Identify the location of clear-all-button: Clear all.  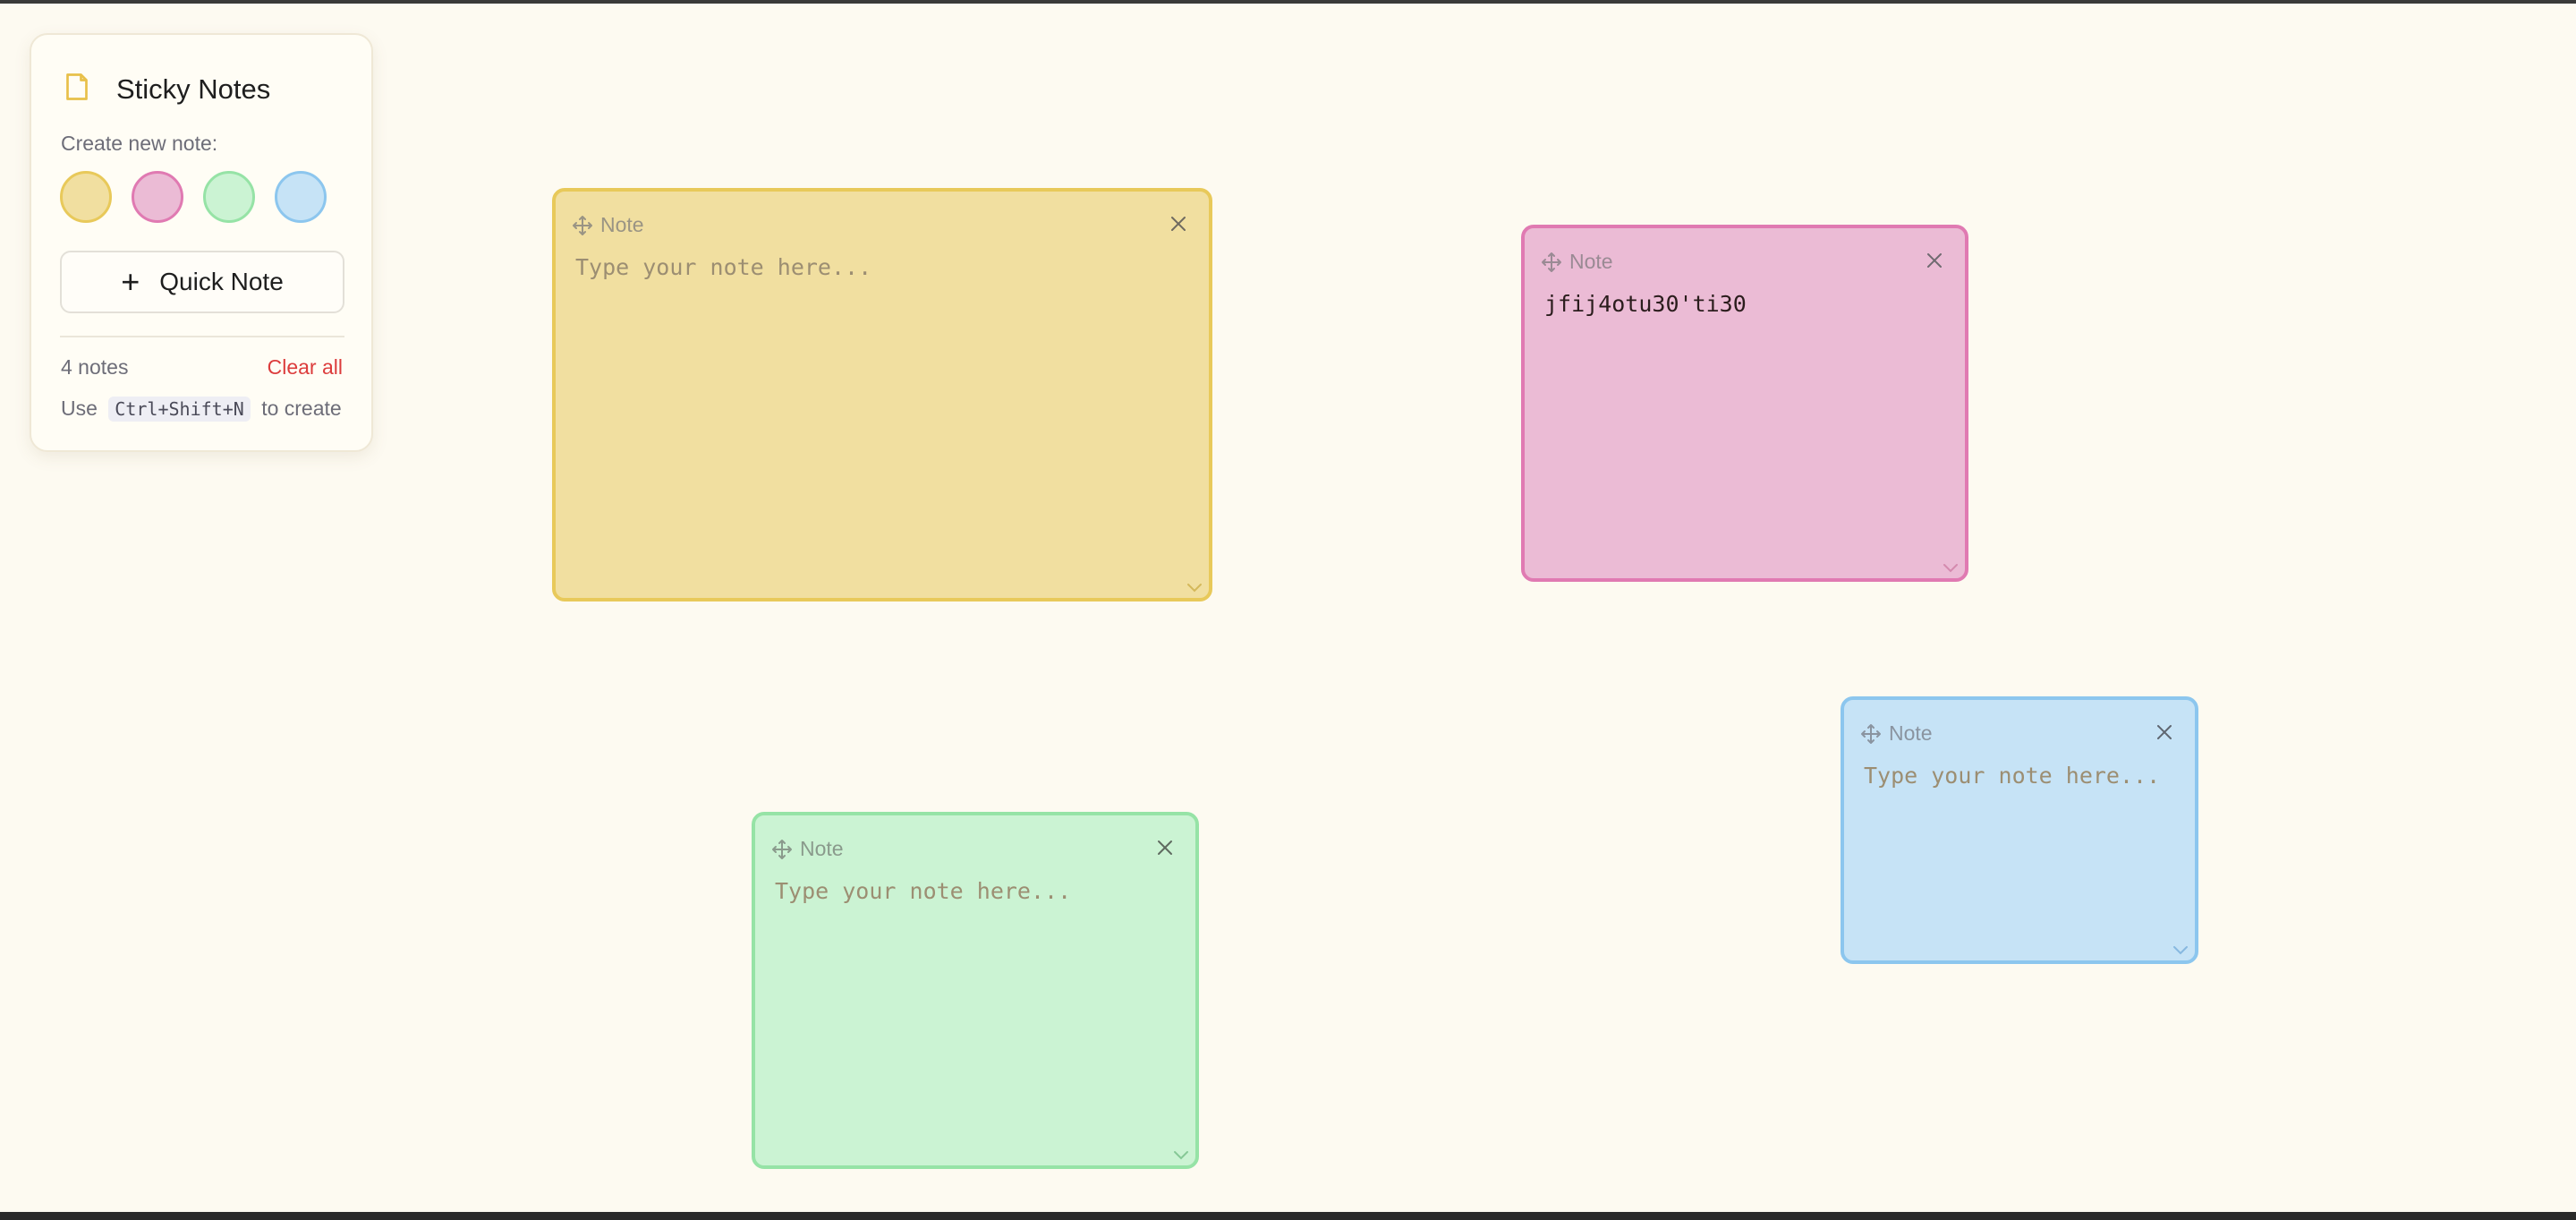
(305, 367).